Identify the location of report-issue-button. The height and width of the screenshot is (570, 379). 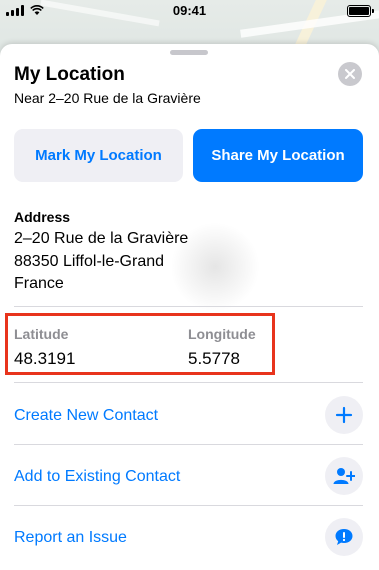
(344, 537).